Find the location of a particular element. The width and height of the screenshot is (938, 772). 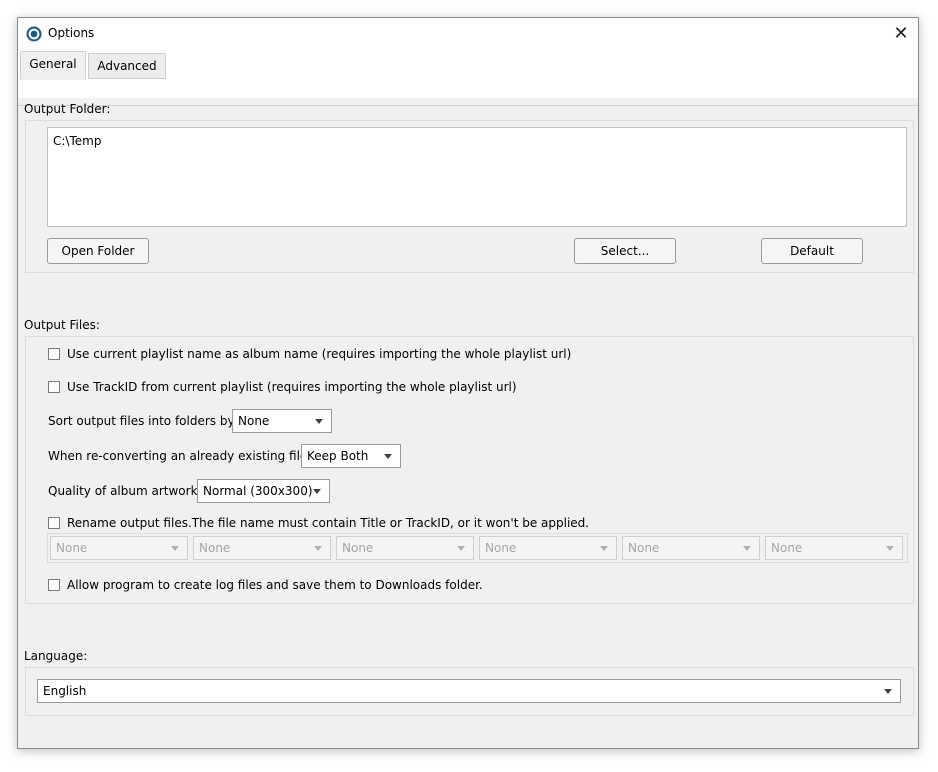

rename-pattern-row: None None None None None None is located at coordinates (477, 548).